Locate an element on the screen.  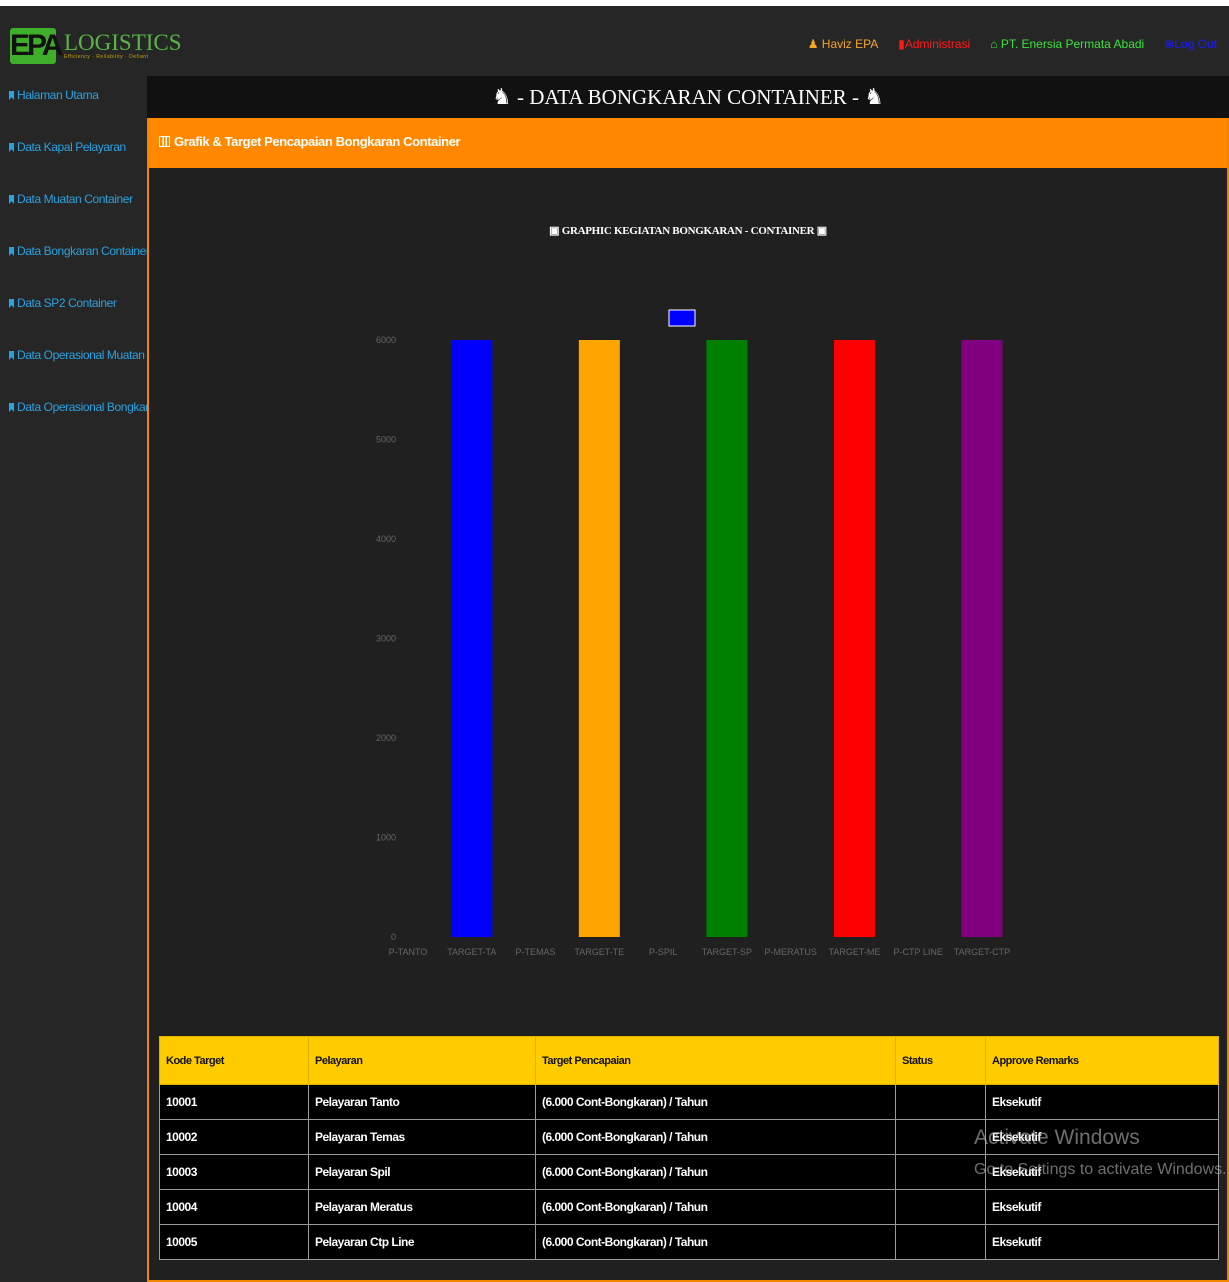
x-tick-label: TARGET-TA is located at coordinates (471, 952).